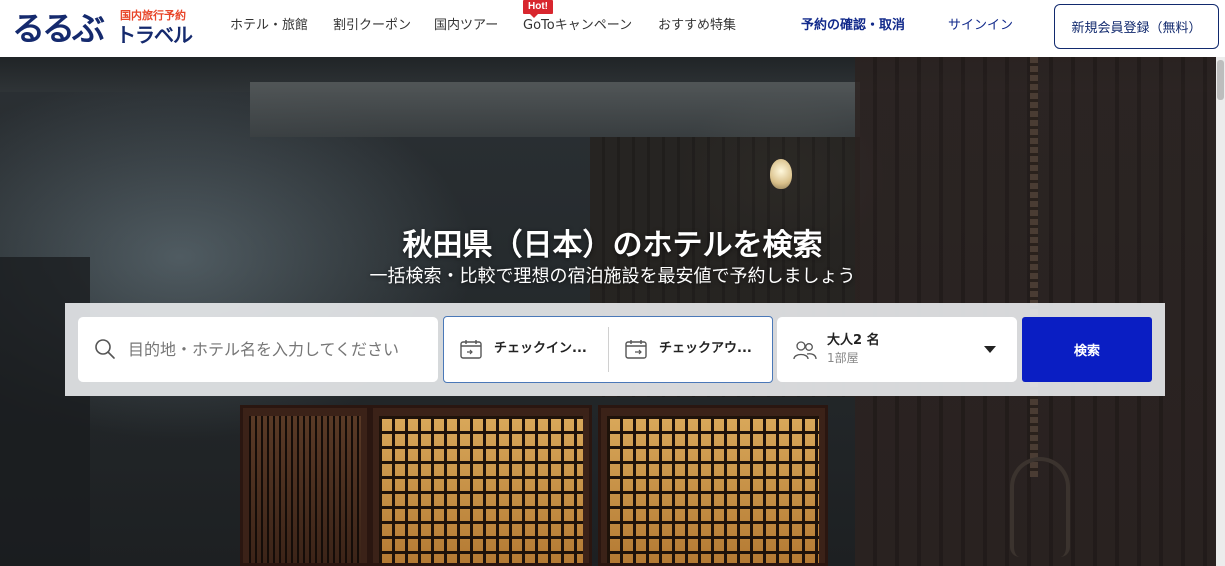 This screenshot has width=1225, height=566. Describe the element at coordinates (154, 35) in the screenshot. I see `logo-travel-text: トラベル` at that location.